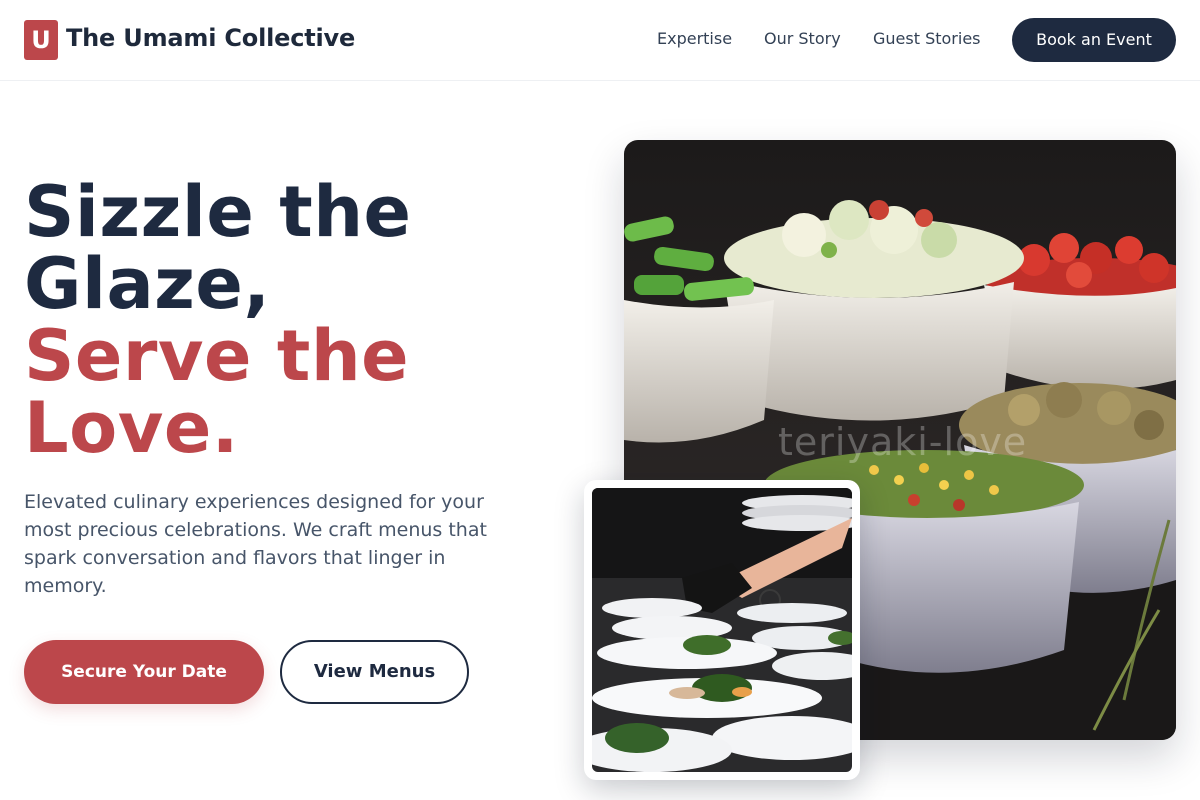 The width and height of the screenshot is (1200, 800). Describe the element at coordinates (1094, 40) in the screenshot. I see `book-event-button: Book an Event` at that location.